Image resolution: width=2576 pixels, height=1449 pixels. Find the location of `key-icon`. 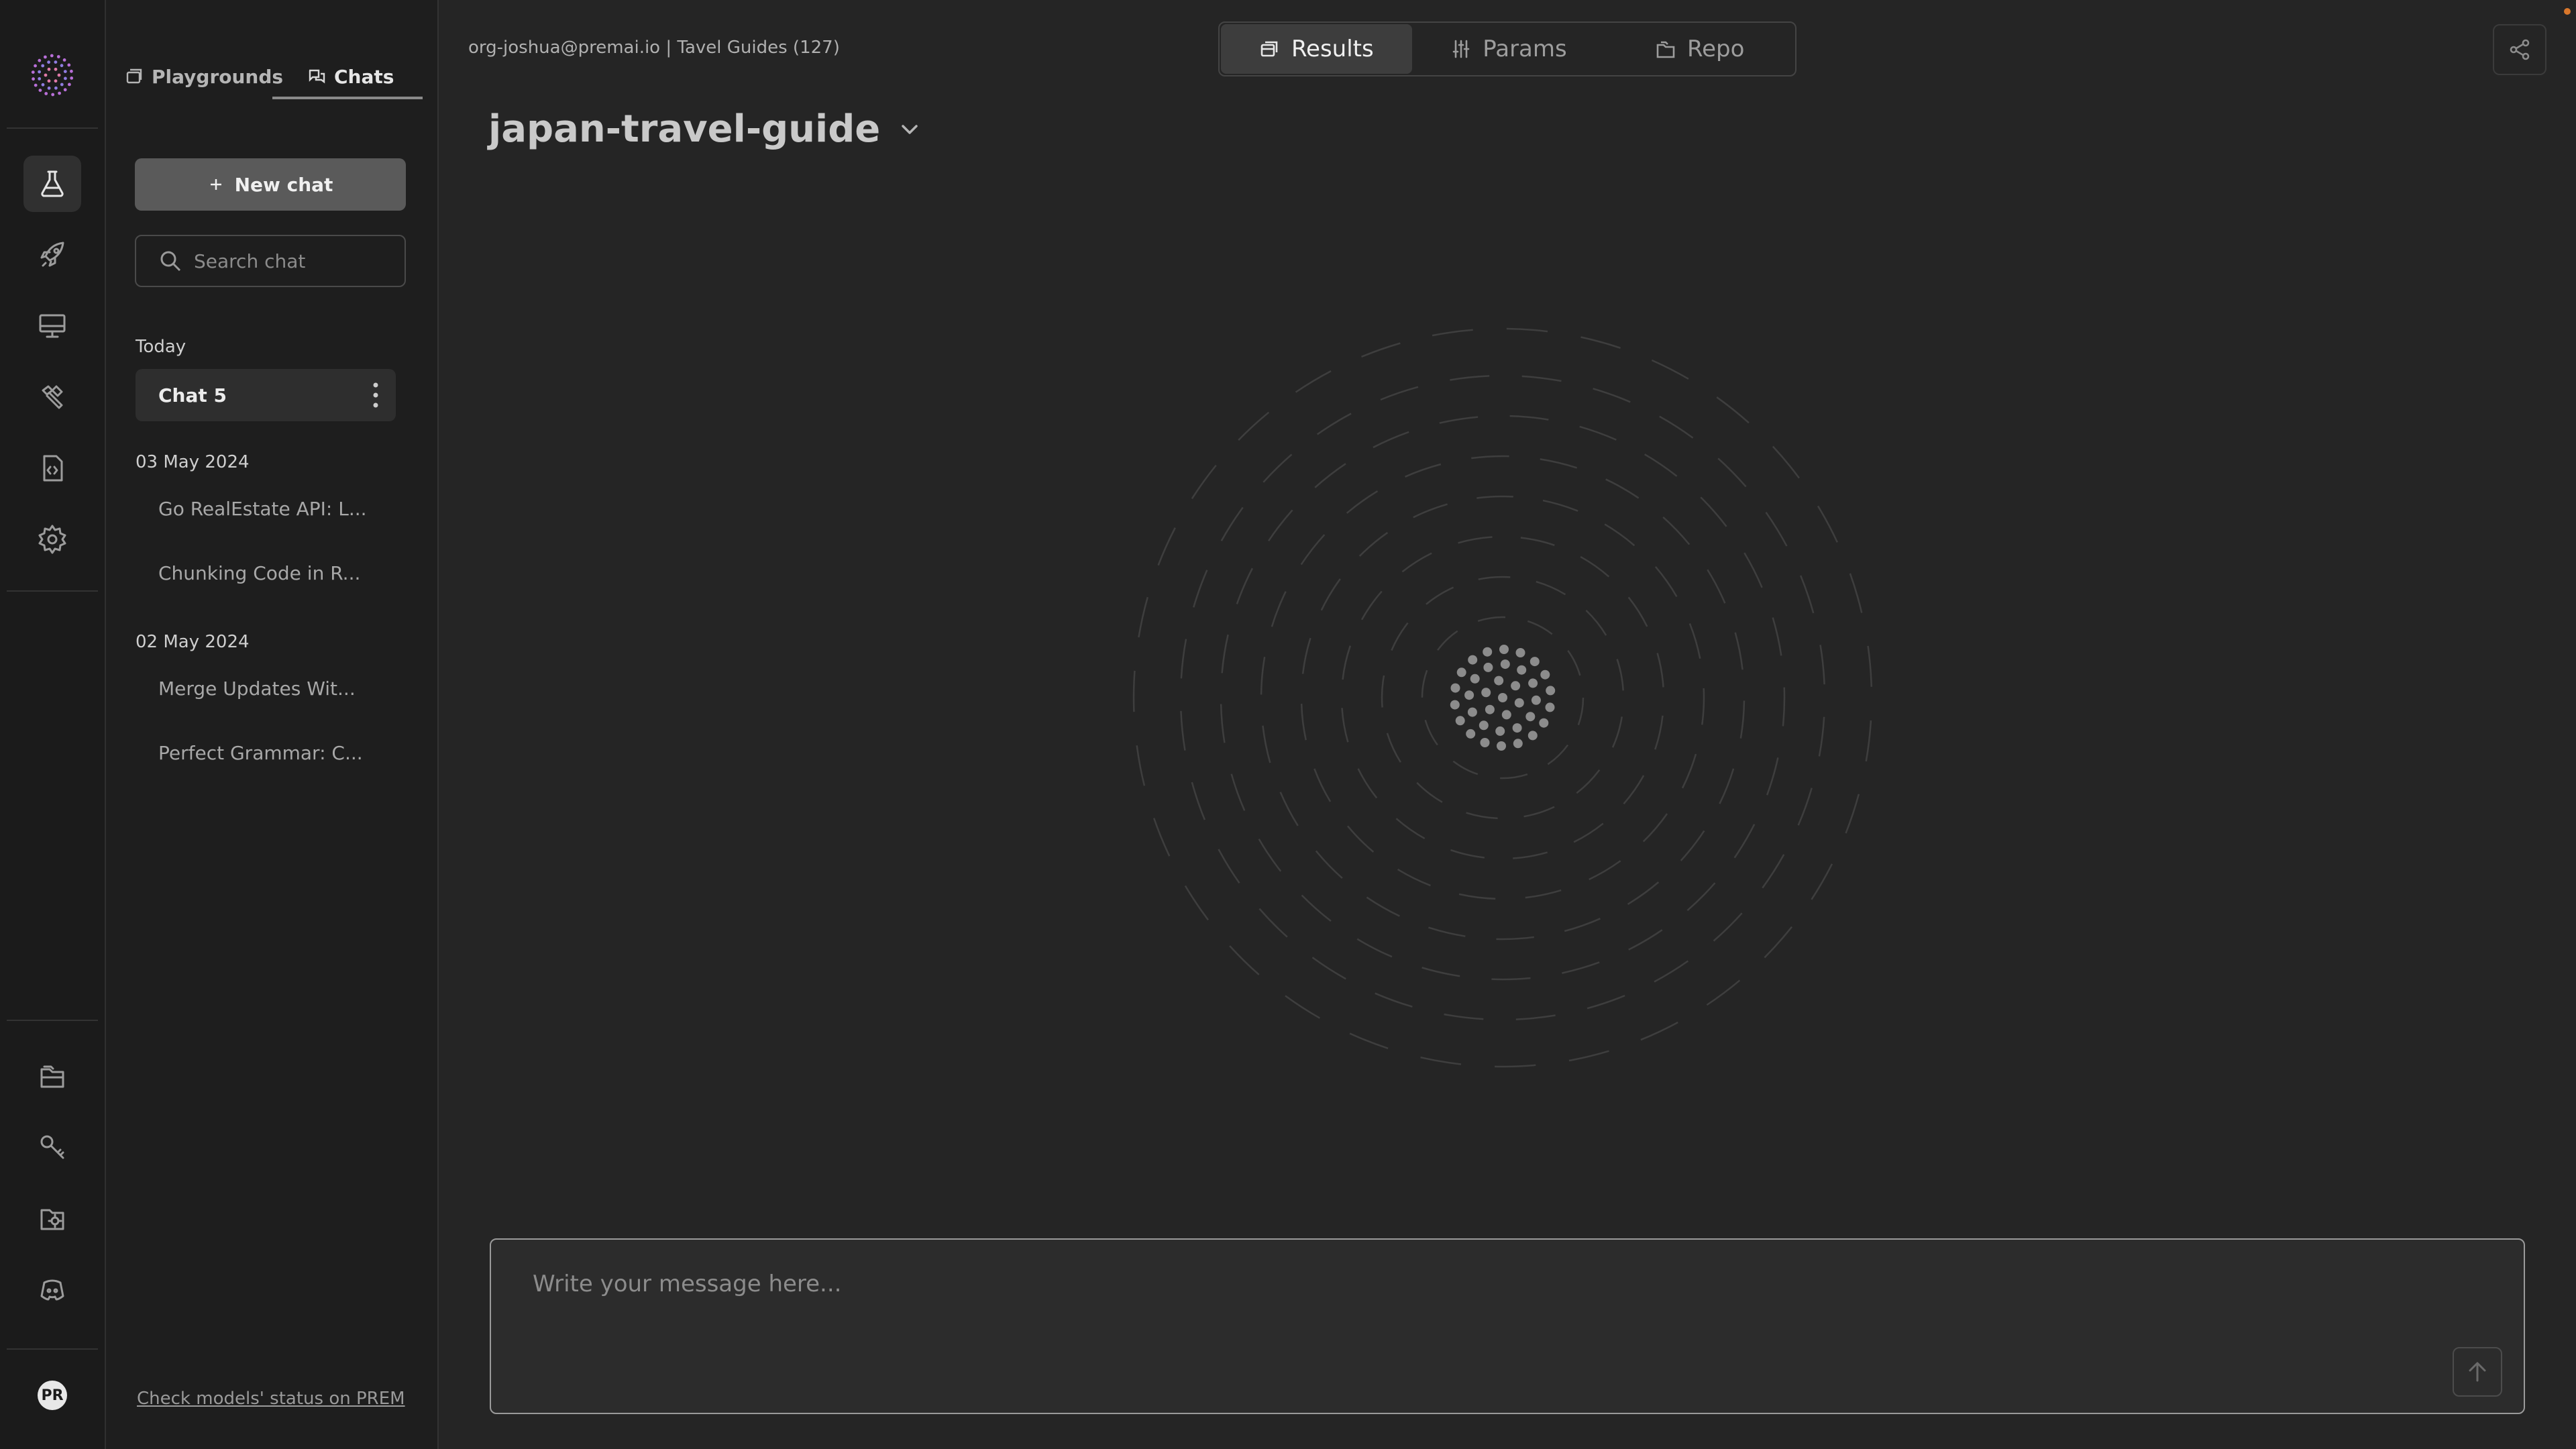

key-icon is located at coordinates (52, 1147).